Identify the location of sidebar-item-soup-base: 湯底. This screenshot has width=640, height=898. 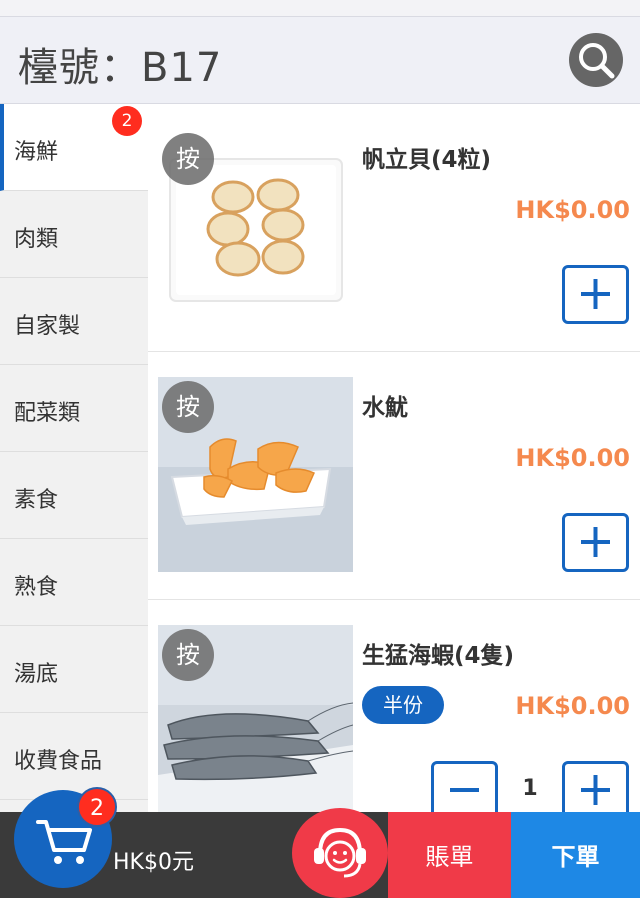
(74, 669).